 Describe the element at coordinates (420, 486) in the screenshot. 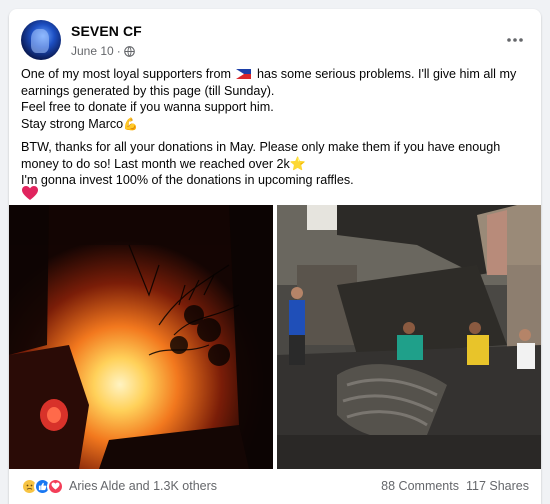

I see `comments-count: 88 Comments` at that location.